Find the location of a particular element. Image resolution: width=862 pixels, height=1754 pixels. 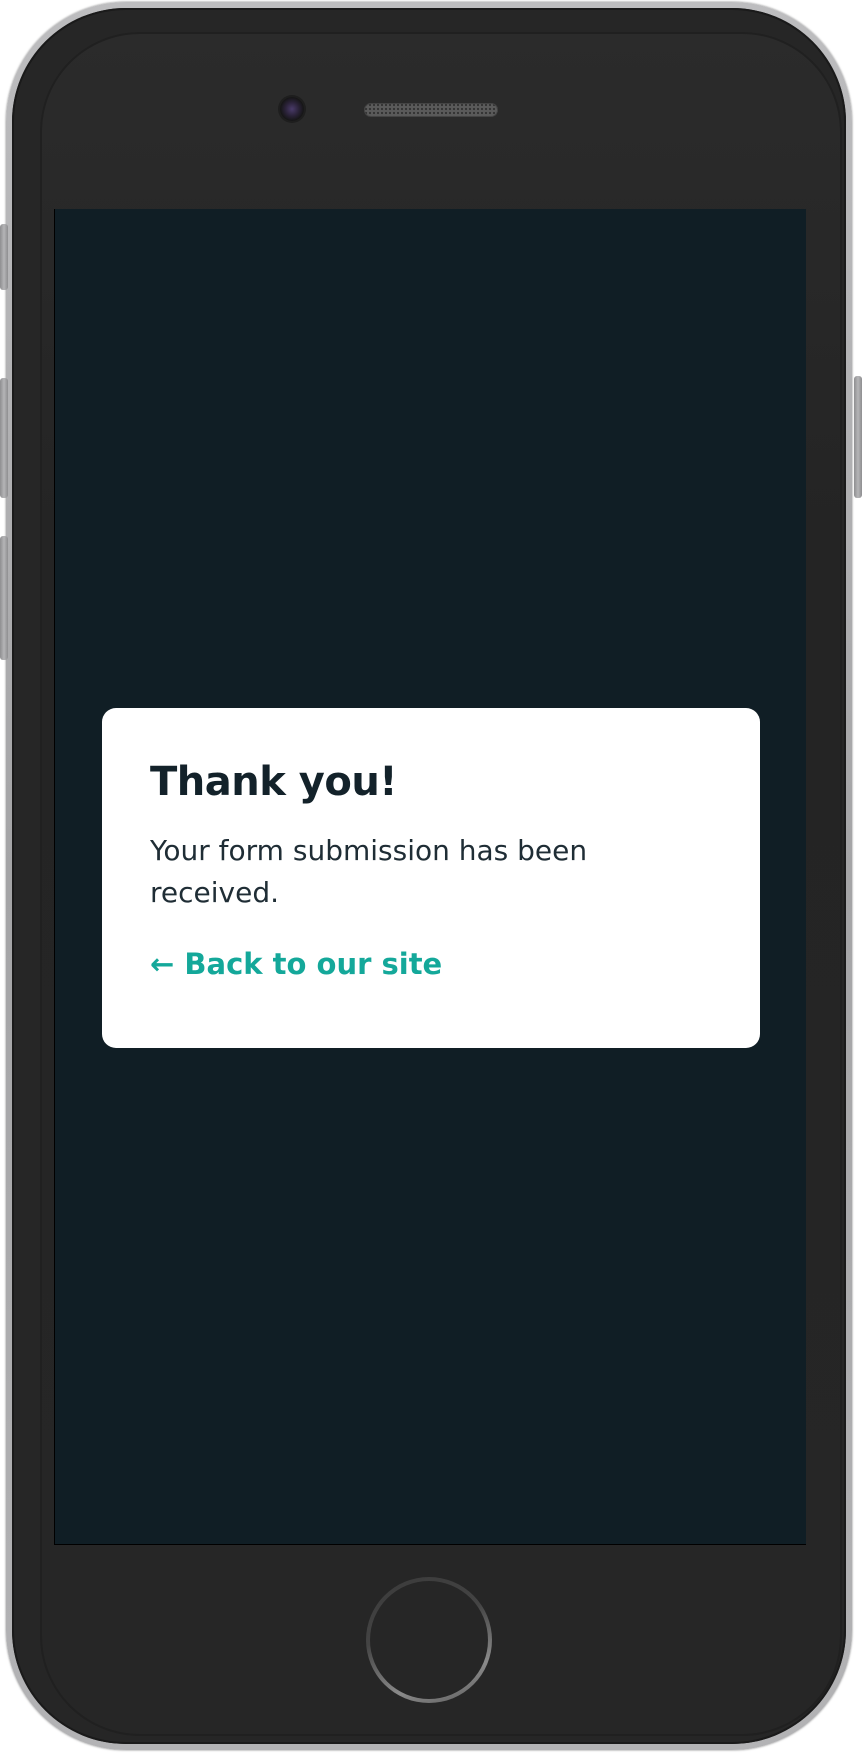

speaker-grille is located at coordinates (431, 110).